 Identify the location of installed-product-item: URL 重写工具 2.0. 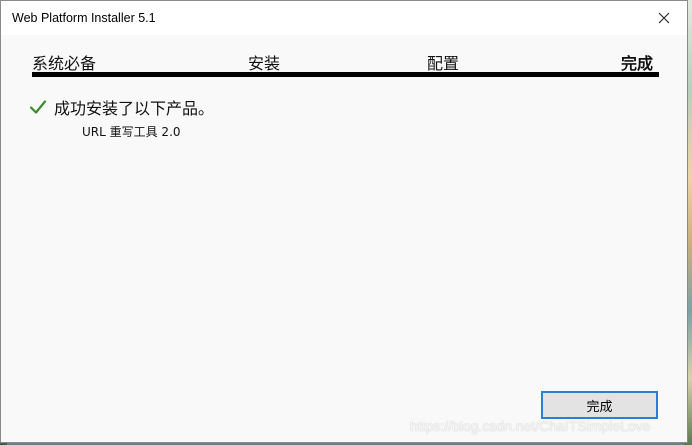
(131, 132).